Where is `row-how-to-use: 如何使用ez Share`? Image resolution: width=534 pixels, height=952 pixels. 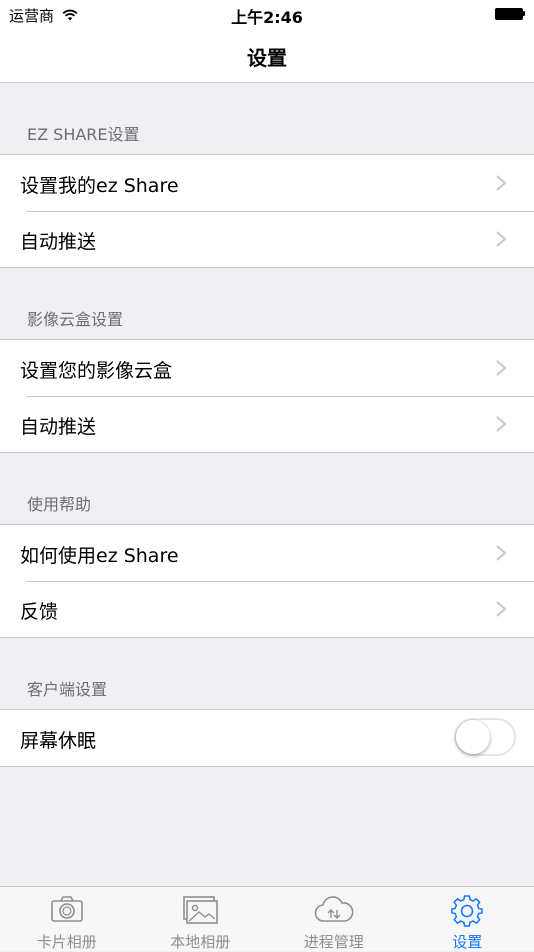
row-how-to-use: 如何使用ez Share is located at coordinates (267, 553).